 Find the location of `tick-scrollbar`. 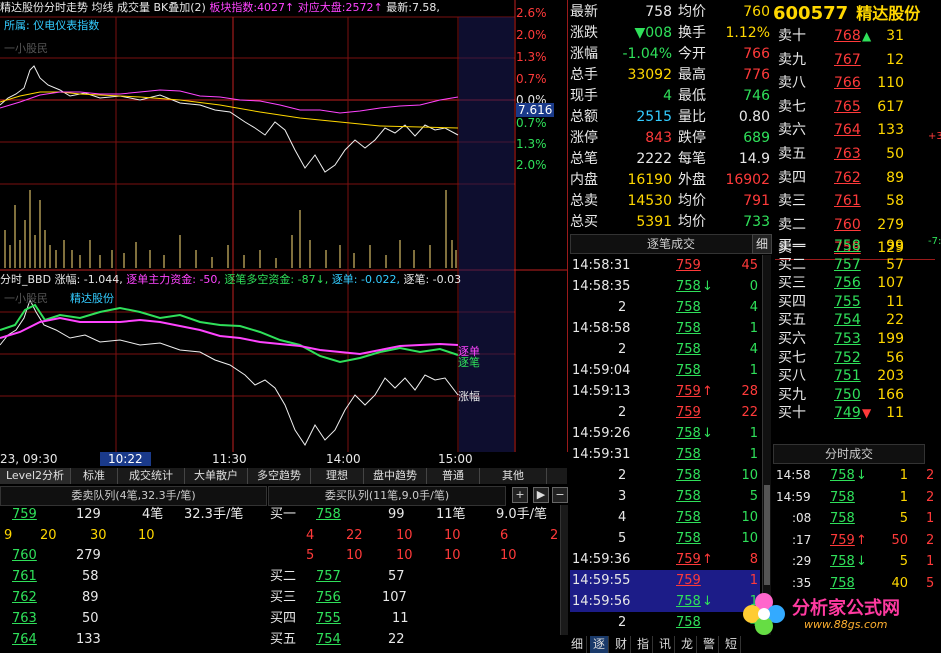

tick-scrollbar is located at coordinates (766, 445).